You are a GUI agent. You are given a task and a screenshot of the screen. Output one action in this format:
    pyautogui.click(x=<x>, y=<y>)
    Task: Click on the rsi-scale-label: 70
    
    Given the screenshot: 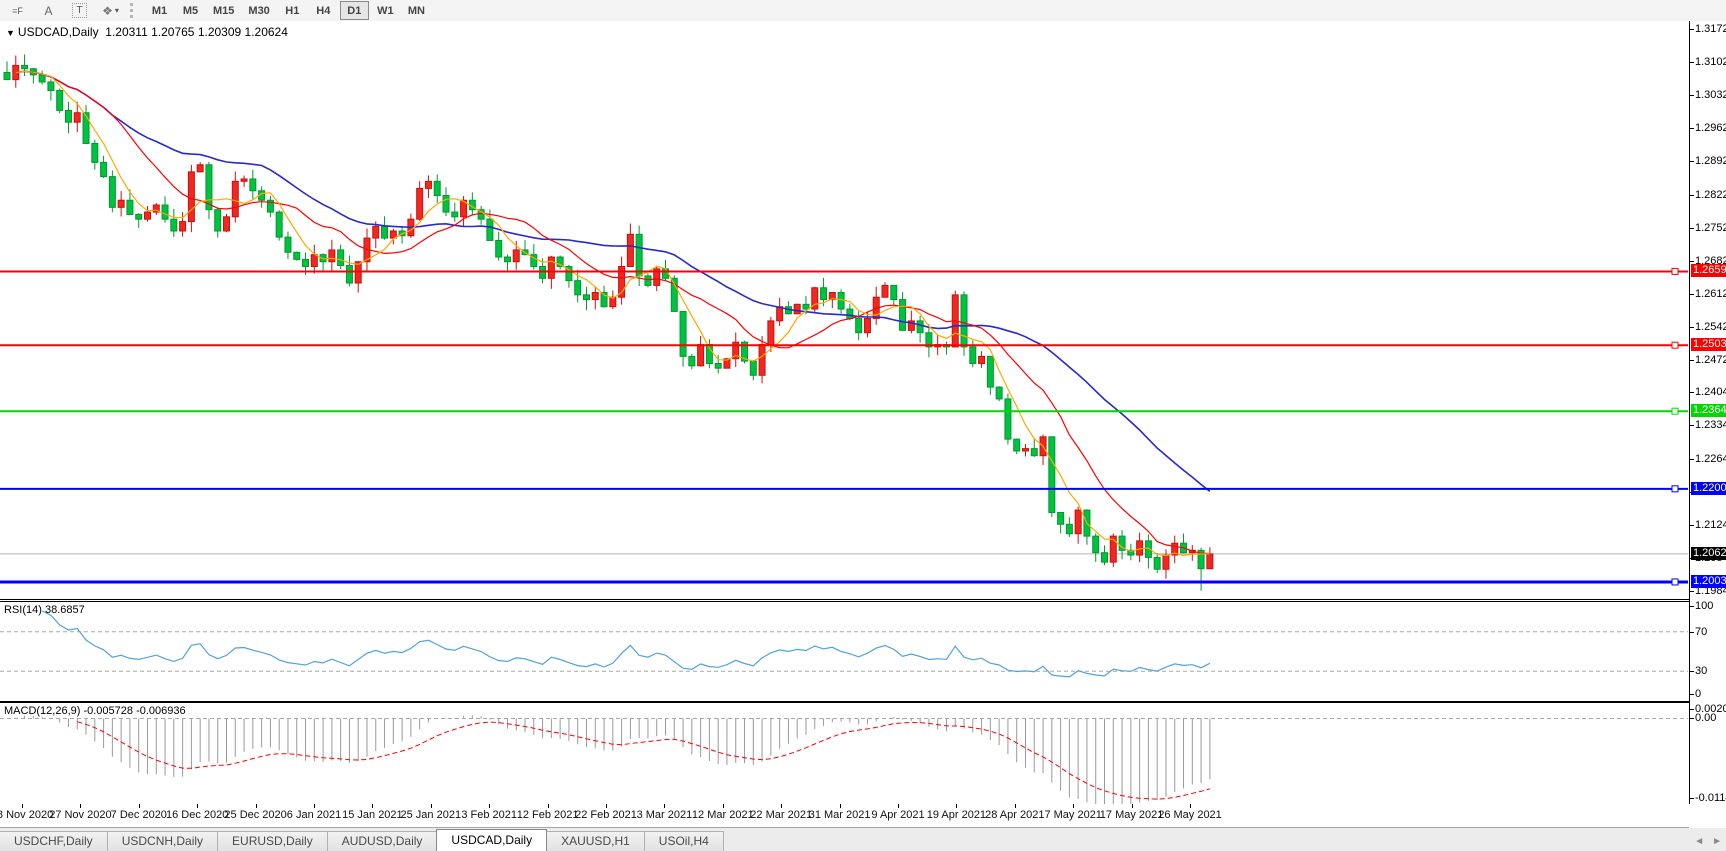 What is the action you would take?
    pyautogui.click(x=1698, y=632)
    